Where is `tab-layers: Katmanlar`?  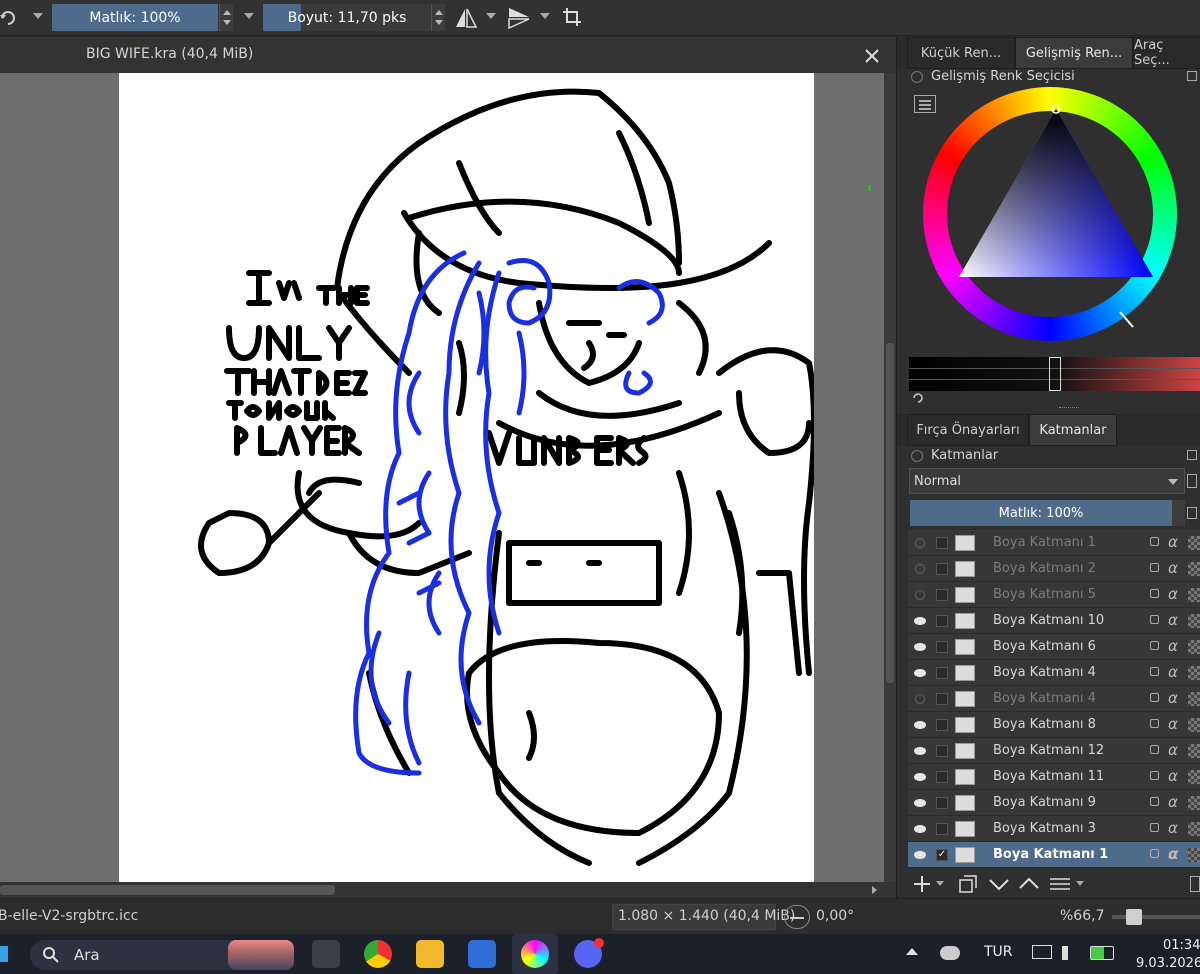 tab-layers: Katmanlar is located at coordinates (1073, 430).